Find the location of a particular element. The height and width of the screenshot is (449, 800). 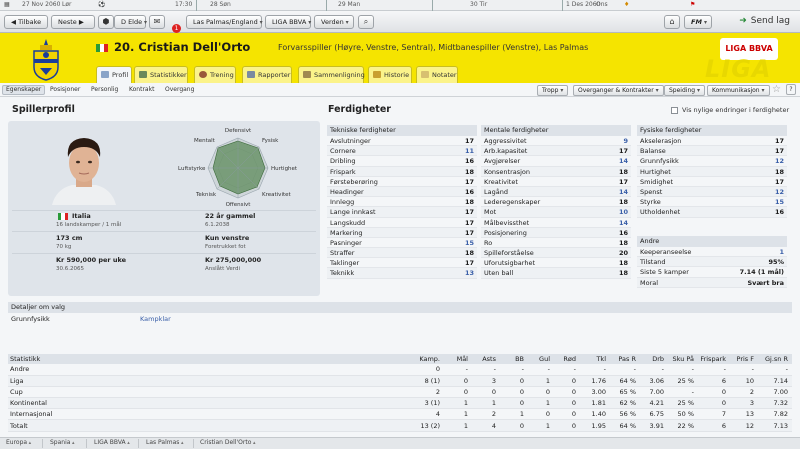

tab-notater: Notater is located at coordinates (437, 74).